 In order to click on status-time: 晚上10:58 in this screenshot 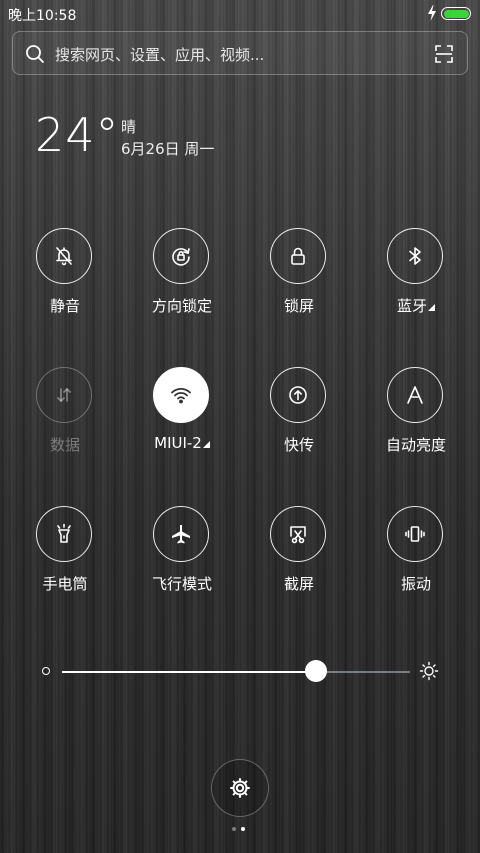, I will do `click(42, 16)`.